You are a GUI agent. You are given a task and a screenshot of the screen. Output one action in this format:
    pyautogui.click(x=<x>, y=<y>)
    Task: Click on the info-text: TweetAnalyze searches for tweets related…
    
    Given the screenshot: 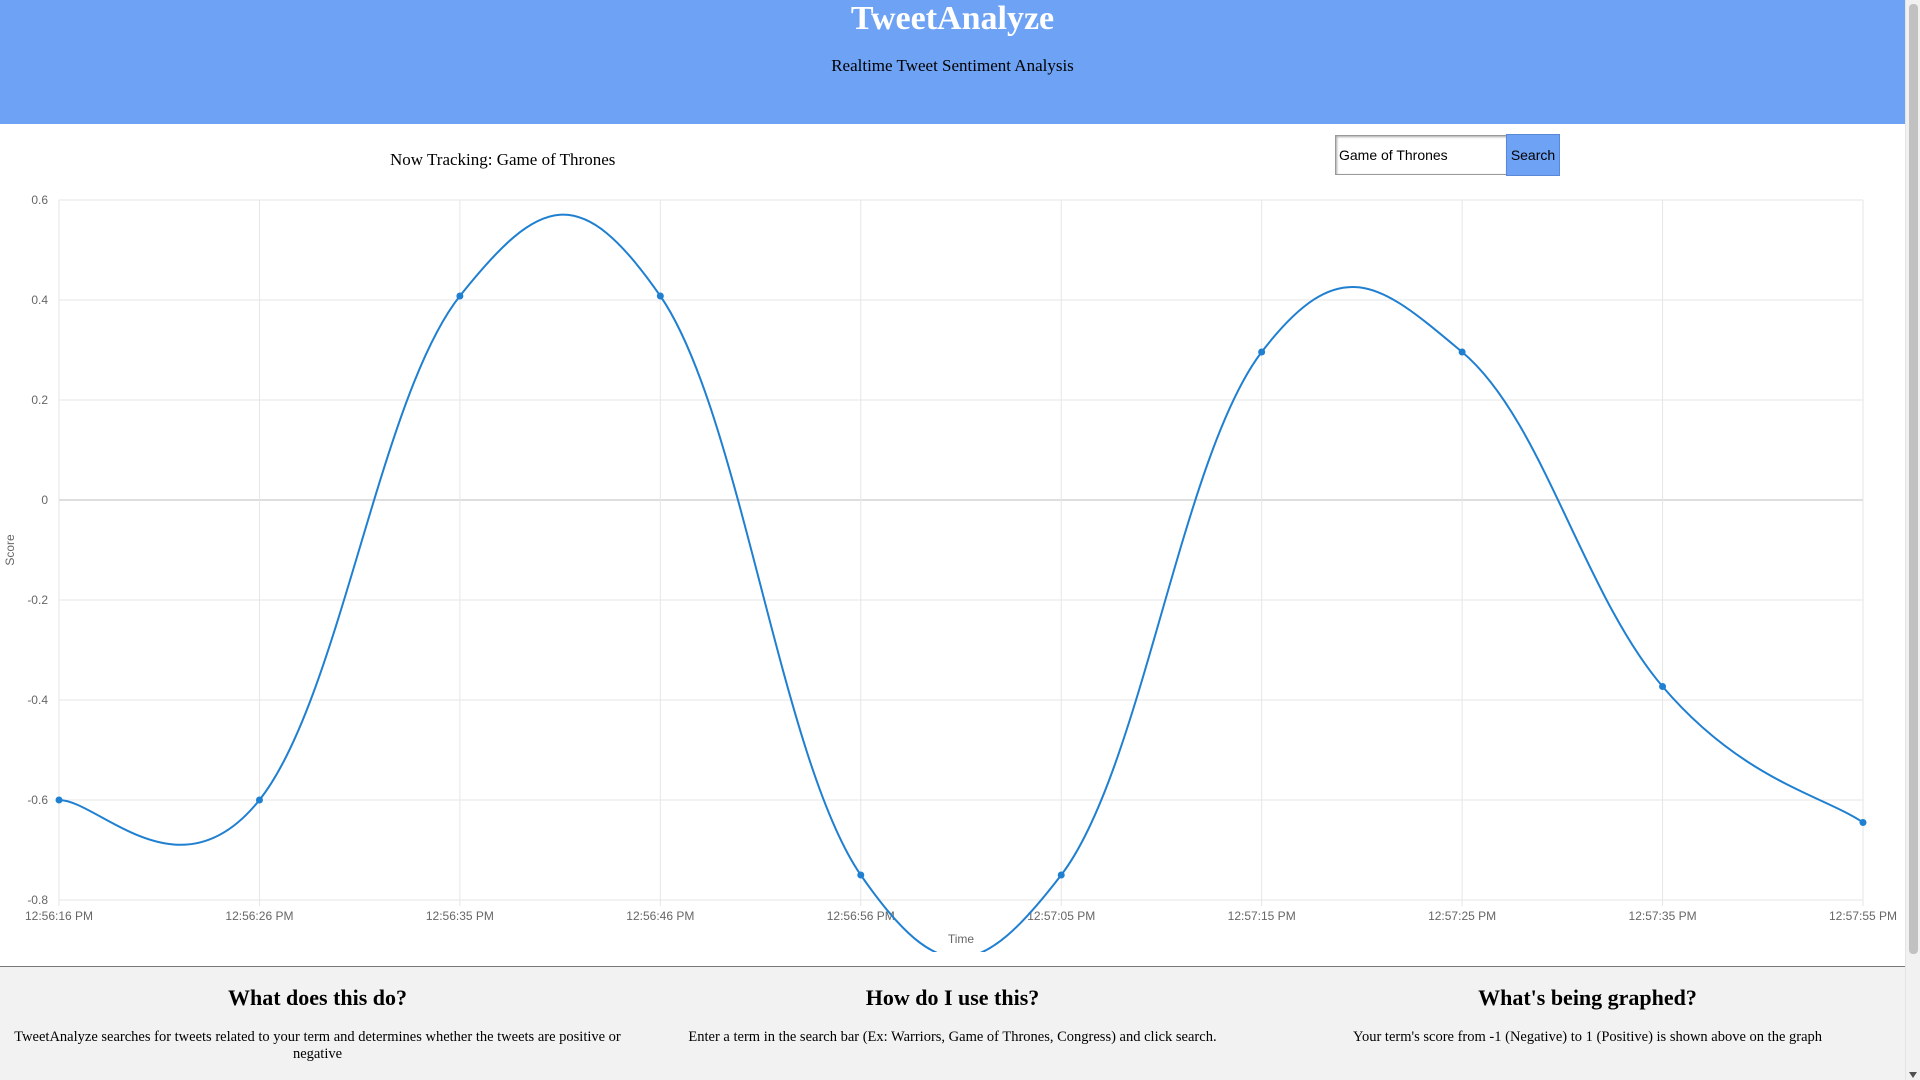 What is the action you would take?
    pyautogui.click(x=317, y=1045)
    